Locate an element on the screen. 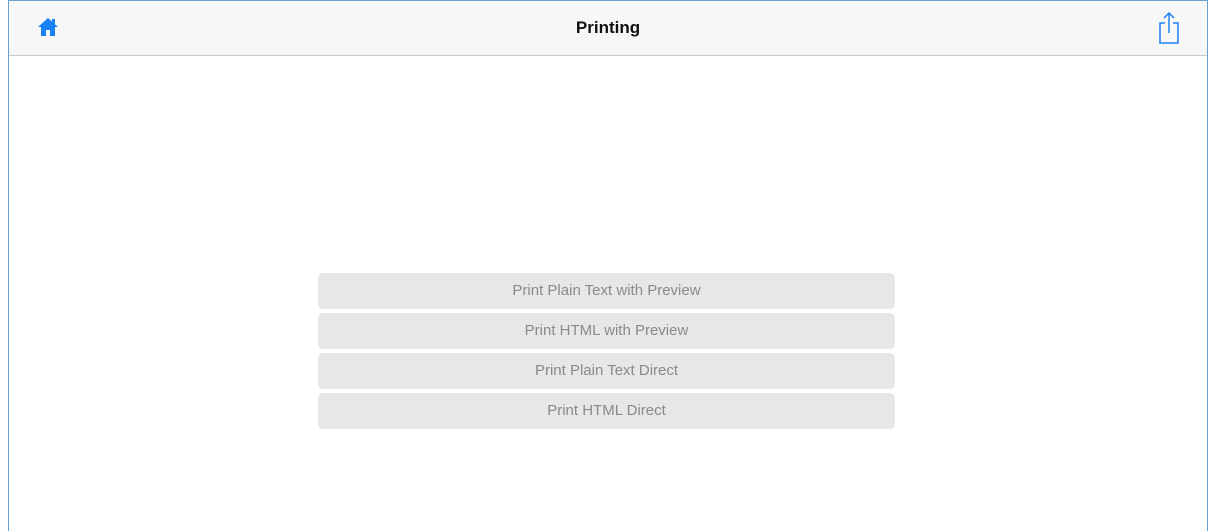 The width and height of the screenshot is (1208, 531). share-icon is located at coordinates (1169, 27).